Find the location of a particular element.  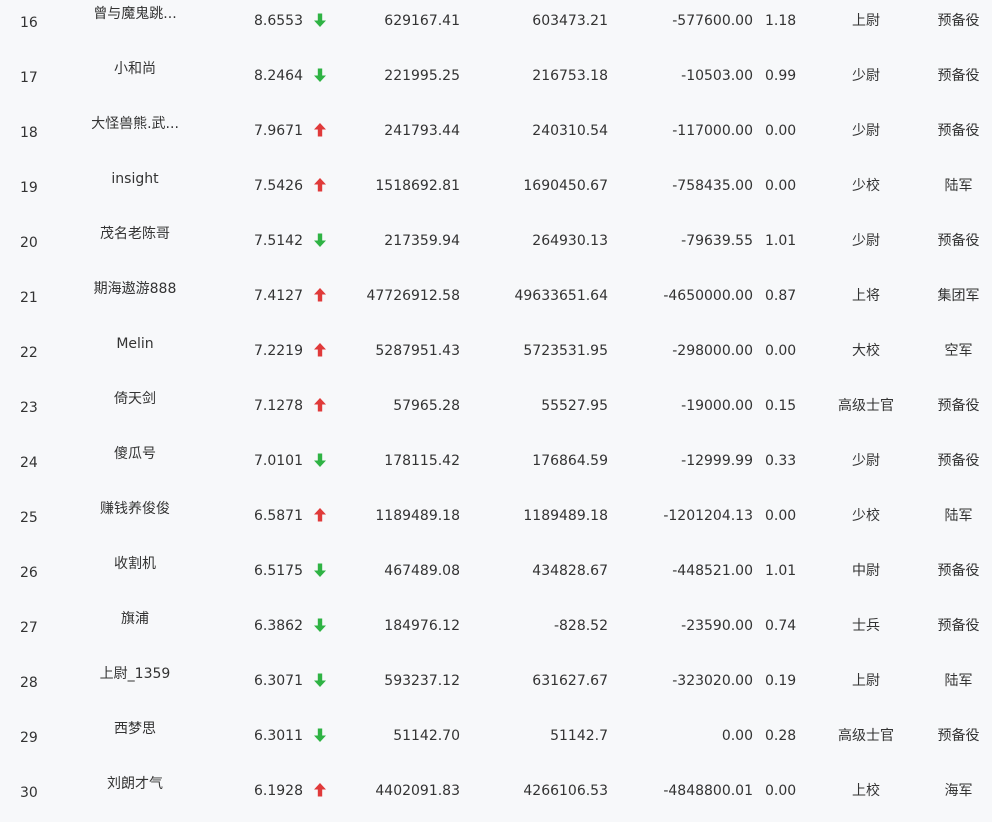

branch-cell: 海军 is located at coordinates (958, 791).